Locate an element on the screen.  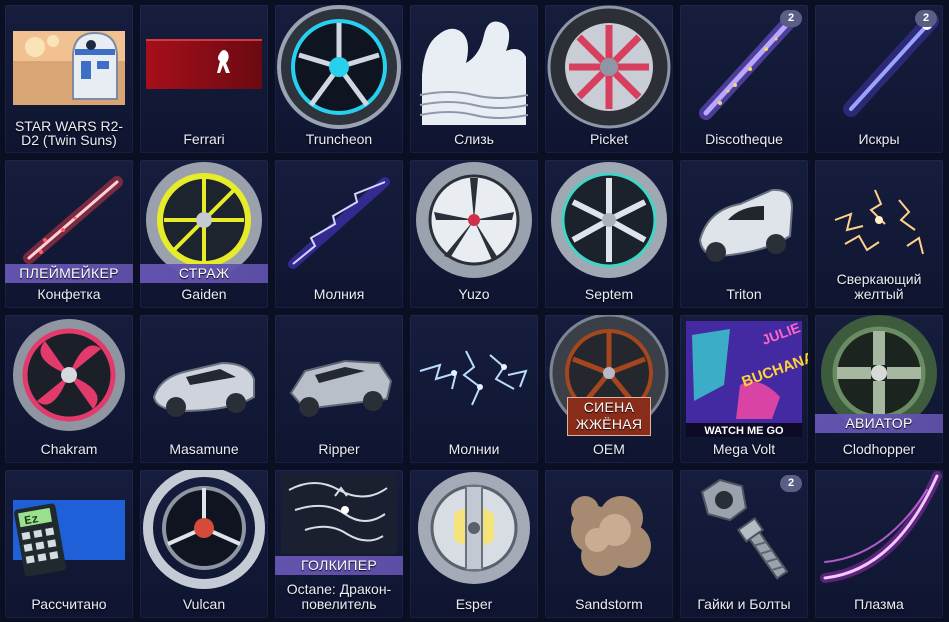
sparkle-icon is located at coordinates (879, 222).